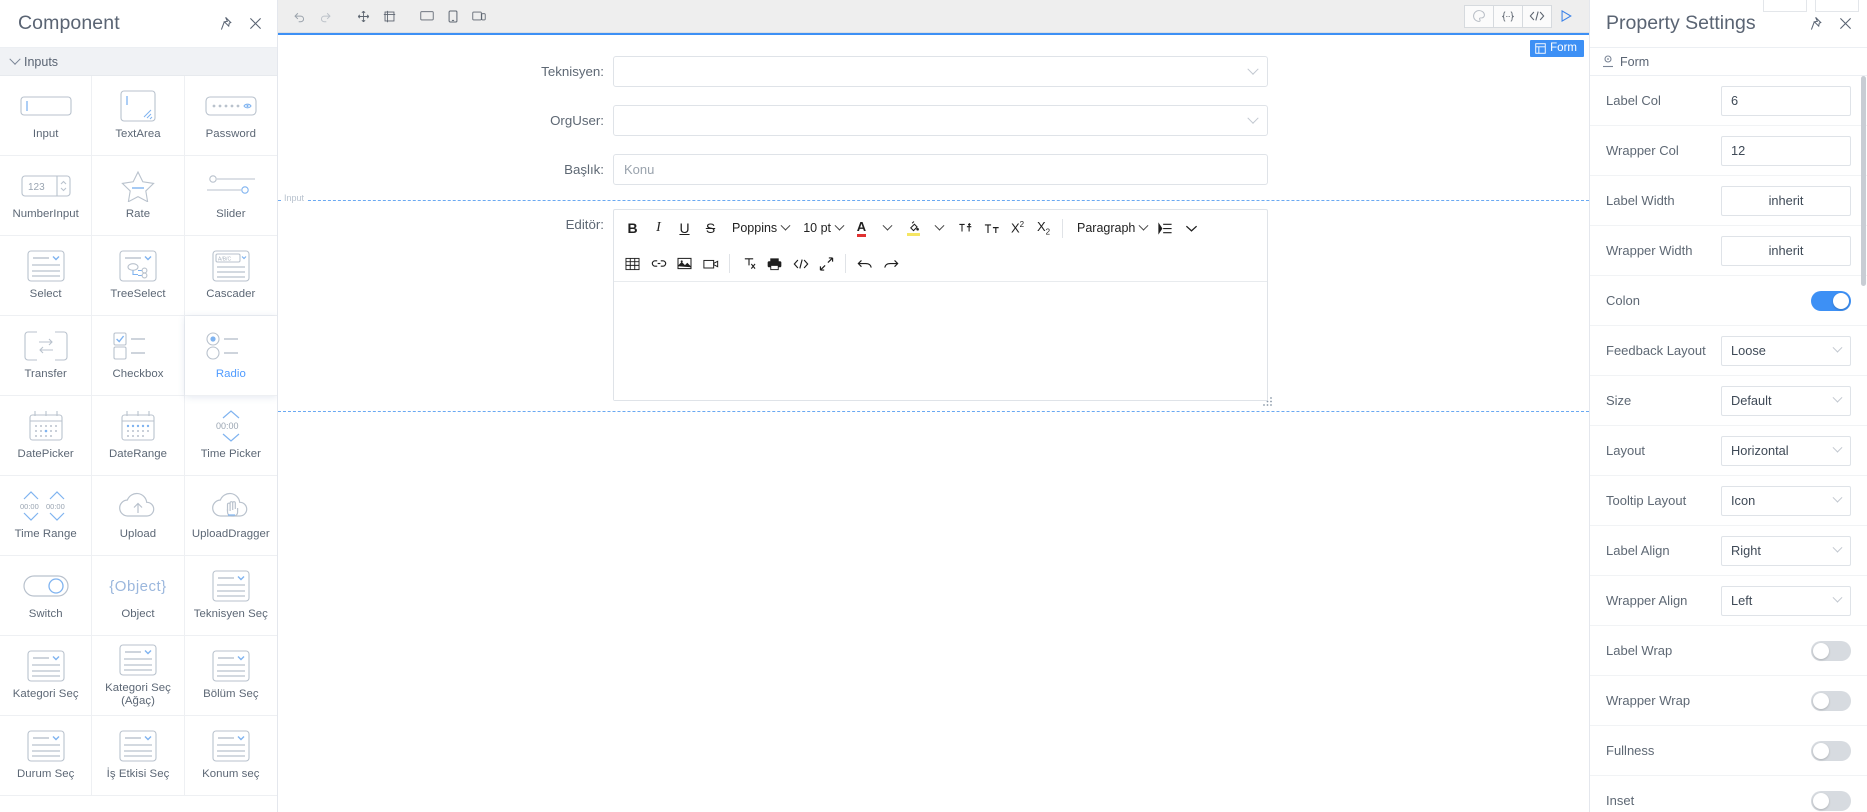  I want to click on component-item-textarea: TextArea, so click(138, 116).